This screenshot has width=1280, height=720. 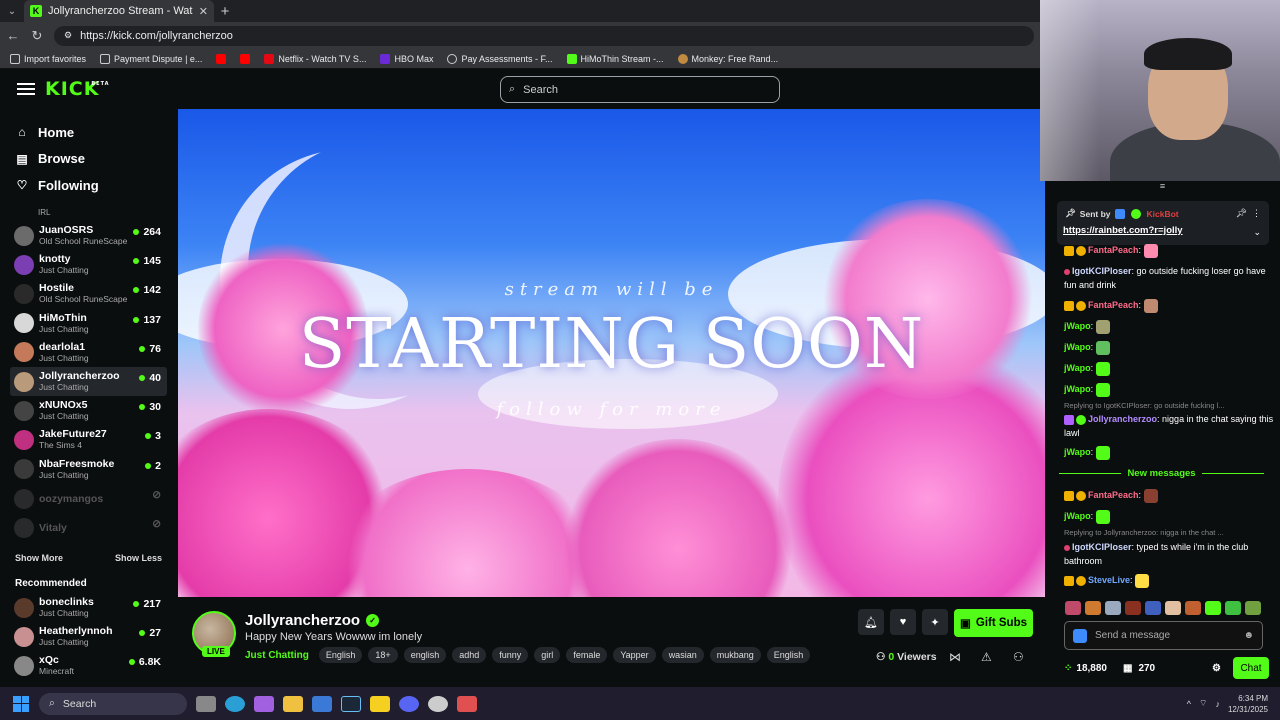 I want to click on boost-button: ✦, so click(x=935, y=622).